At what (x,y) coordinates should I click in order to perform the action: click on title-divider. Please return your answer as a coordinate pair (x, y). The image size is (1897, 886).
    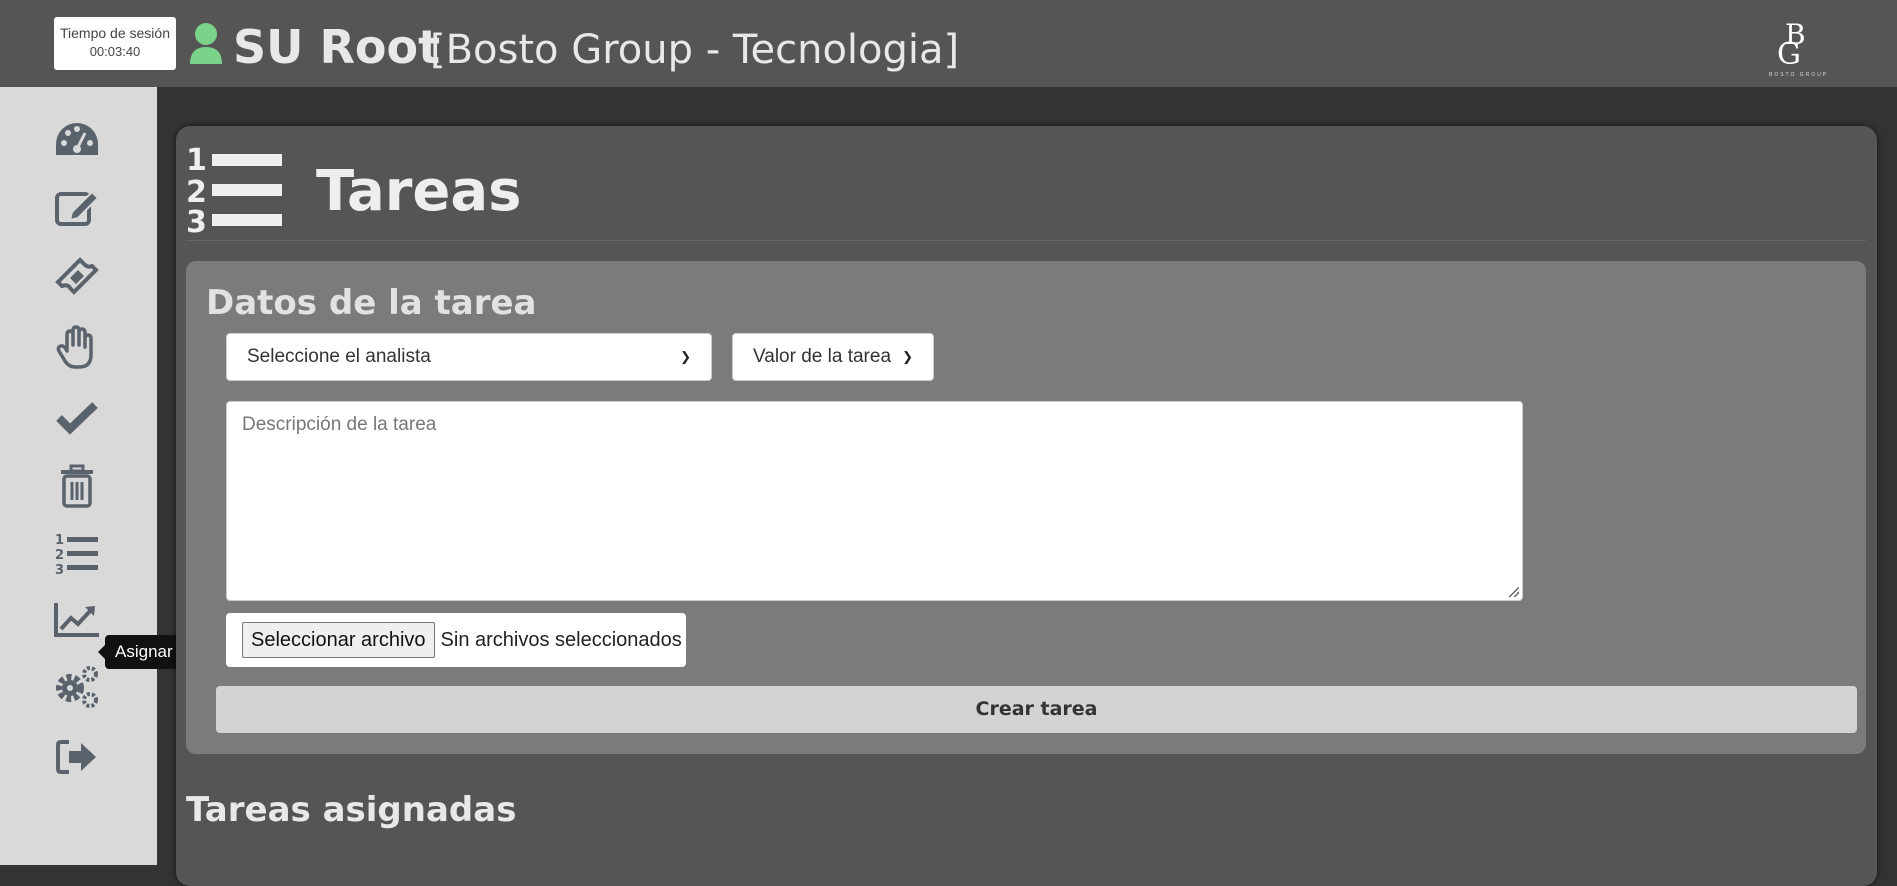
    Looking at the image, I should click on (1026, 240).